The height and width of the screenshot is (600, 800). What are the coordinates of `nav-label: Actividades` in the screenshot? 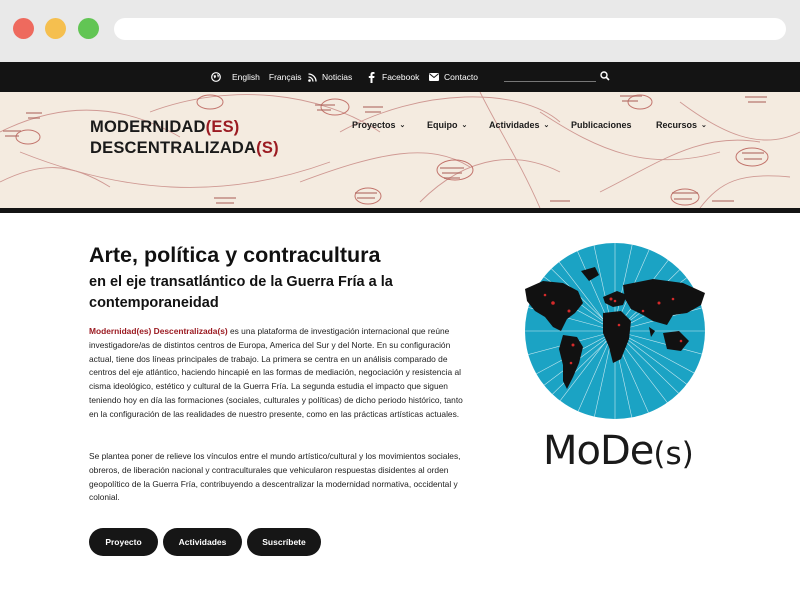 It's located at (514, 125).